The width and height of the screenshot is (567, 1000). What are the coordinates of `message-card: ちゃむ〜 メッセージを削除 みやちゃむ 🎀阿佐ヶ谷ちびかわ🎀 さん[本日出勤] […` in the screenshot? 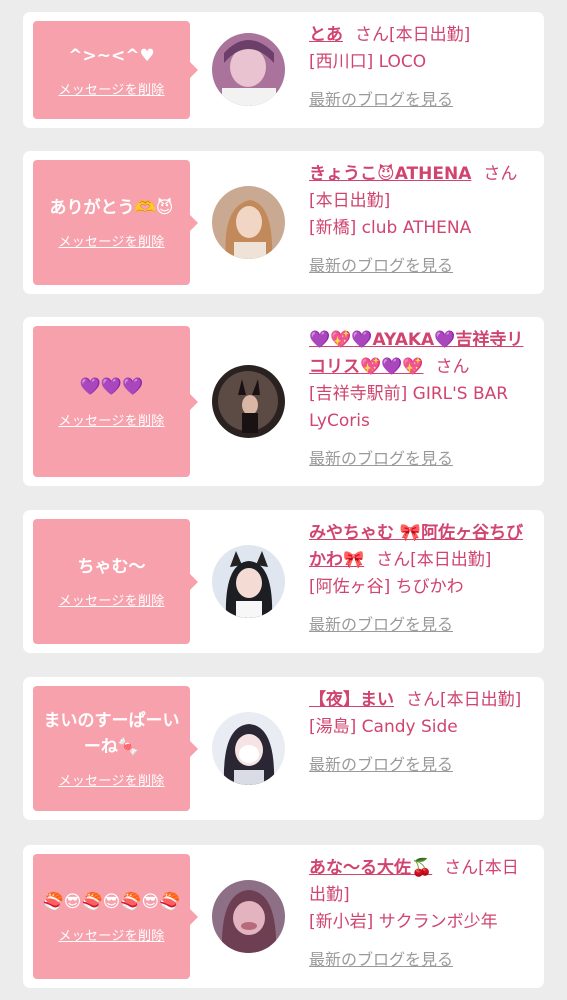 It's located at (283, 581).